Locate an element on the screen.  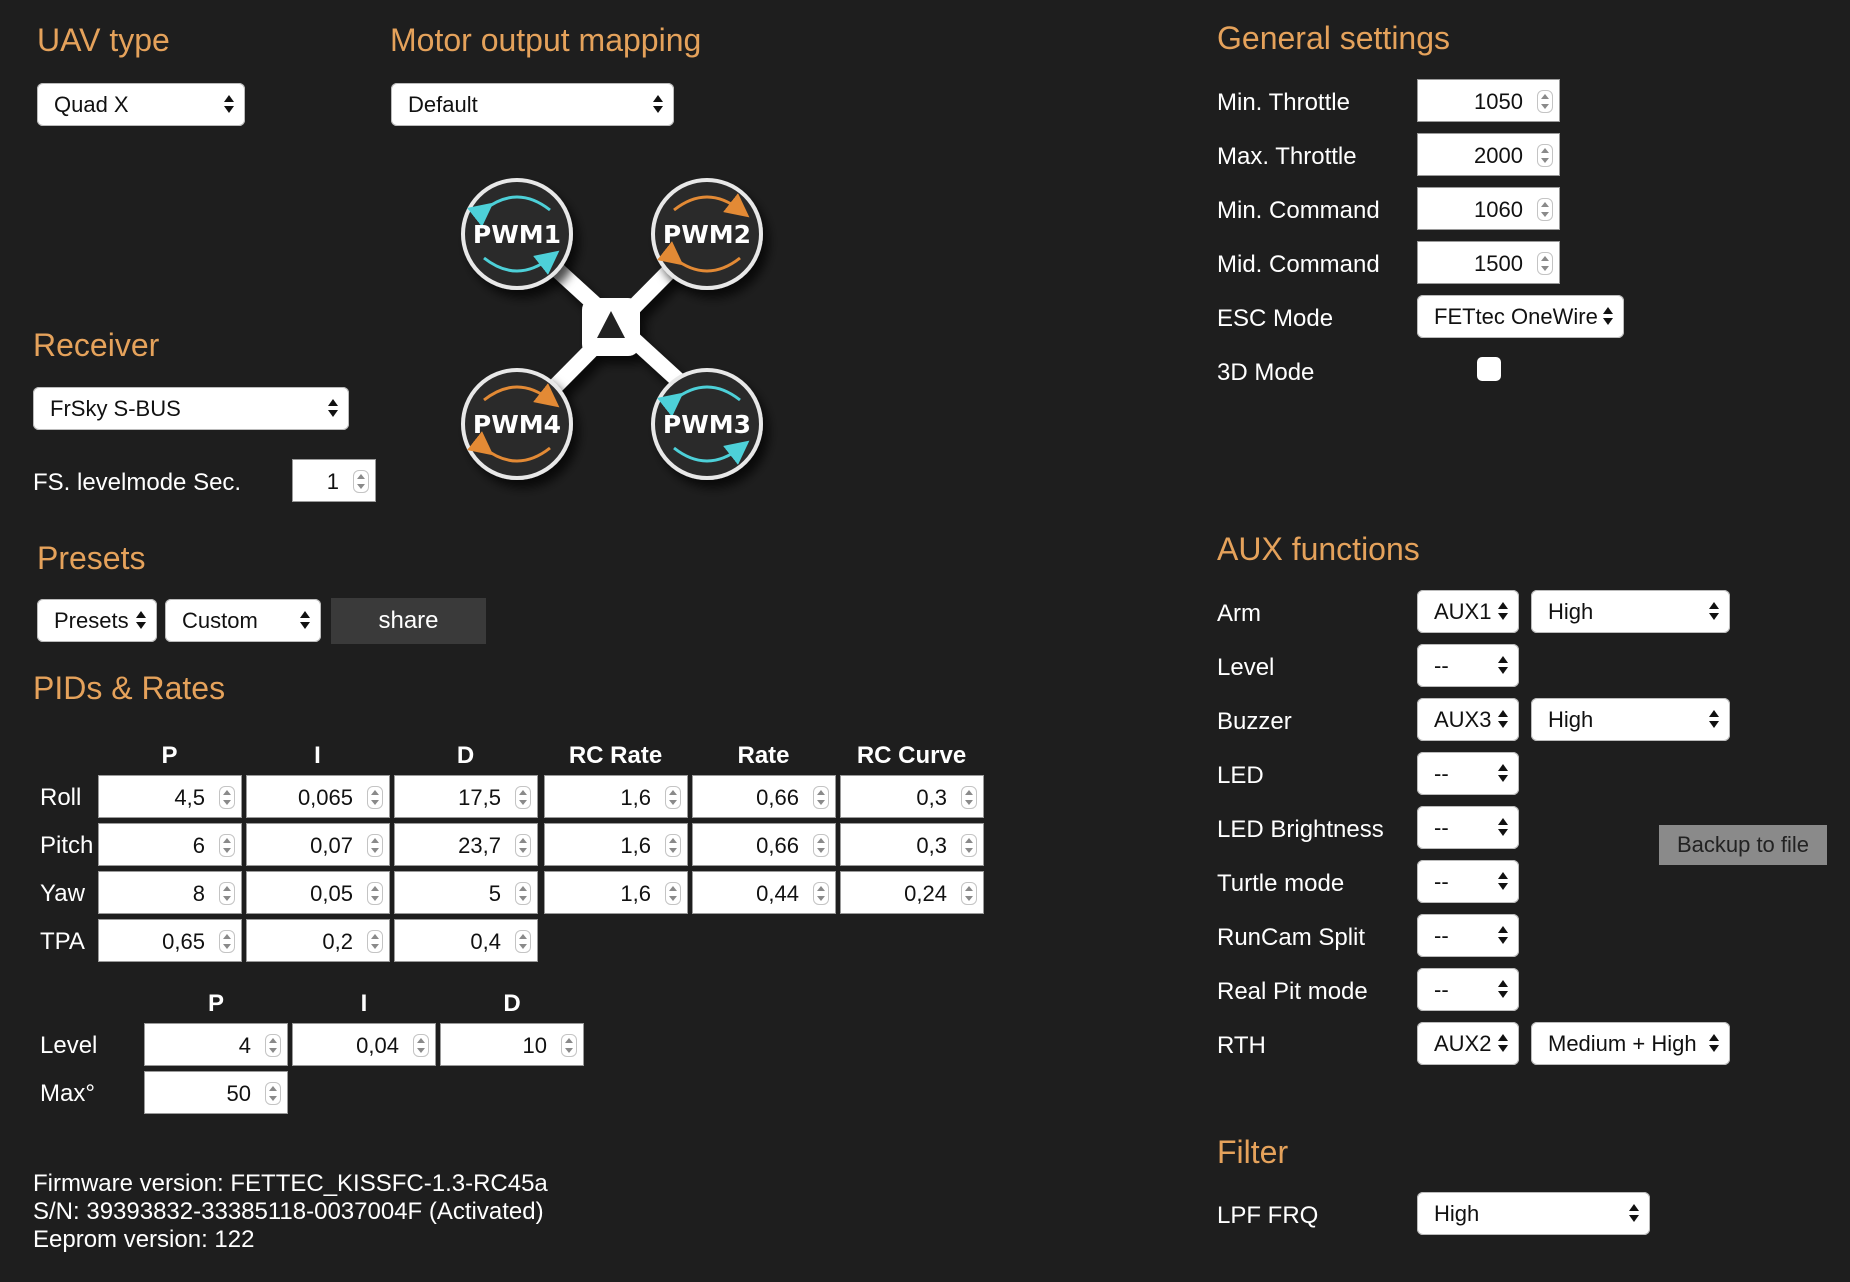
aux-channel-select-turtle-mode: -- is located at coordinates (1468, 881).